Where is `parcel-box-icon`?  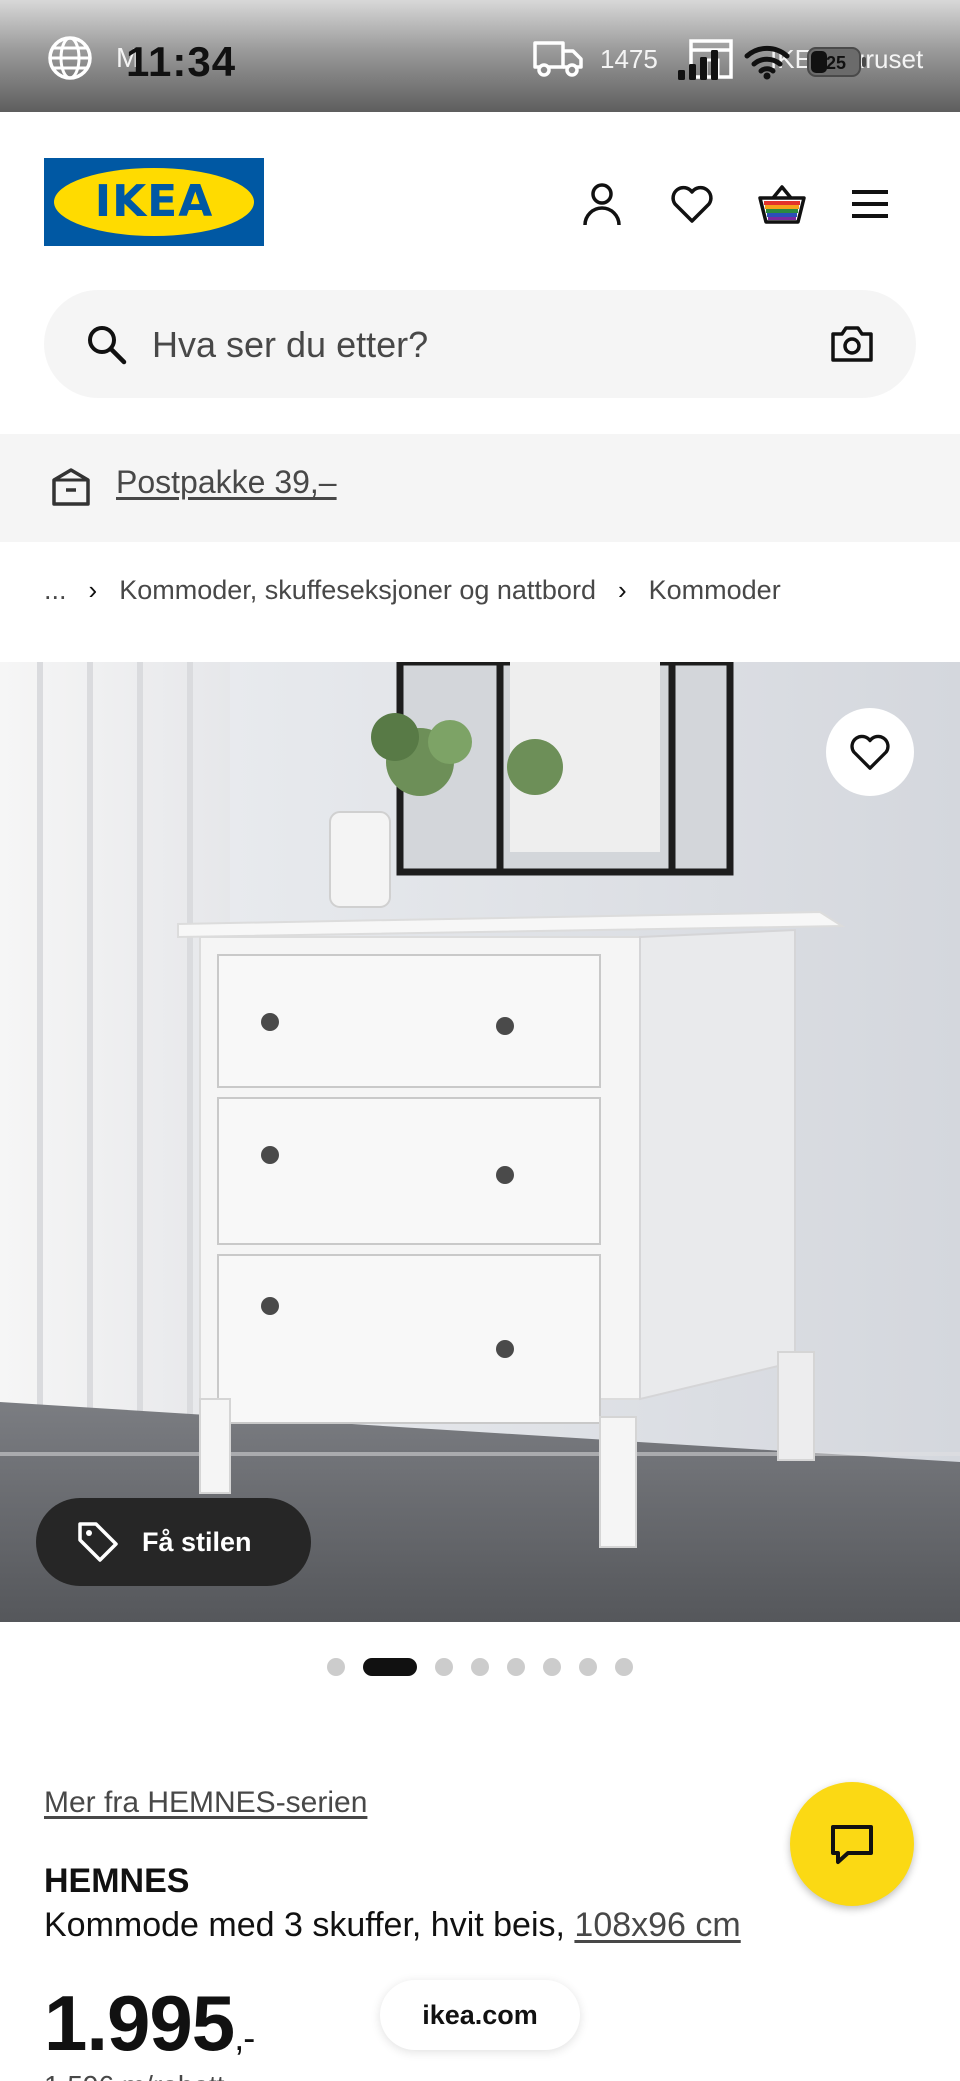 parcel-box-icon is located at coordinates (71, 487).